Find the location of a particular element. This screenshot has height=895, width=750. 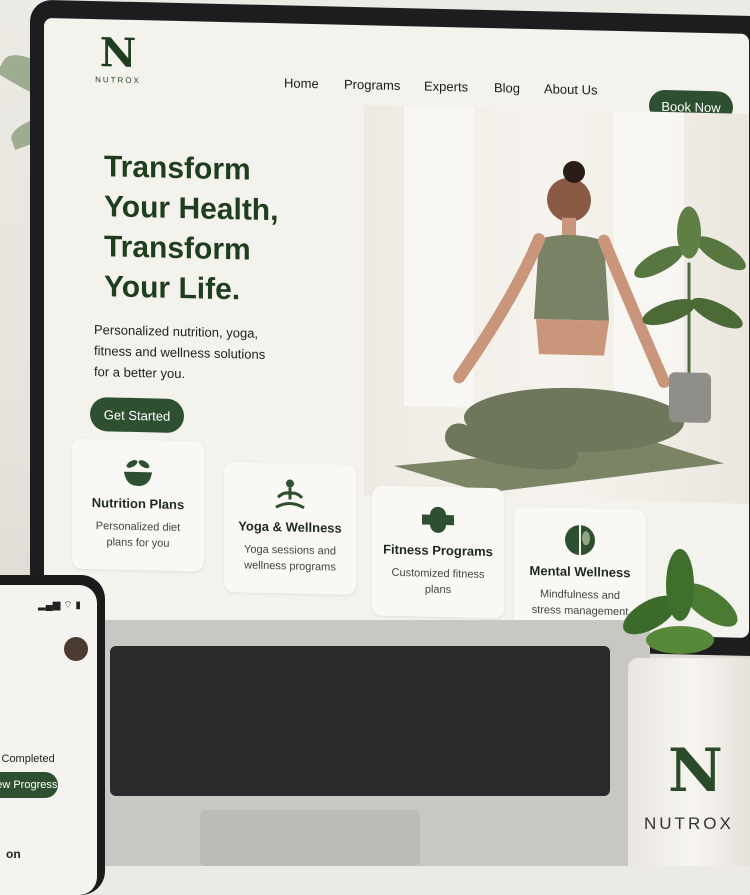

bowl-icon is located at coordinates (138, 473).